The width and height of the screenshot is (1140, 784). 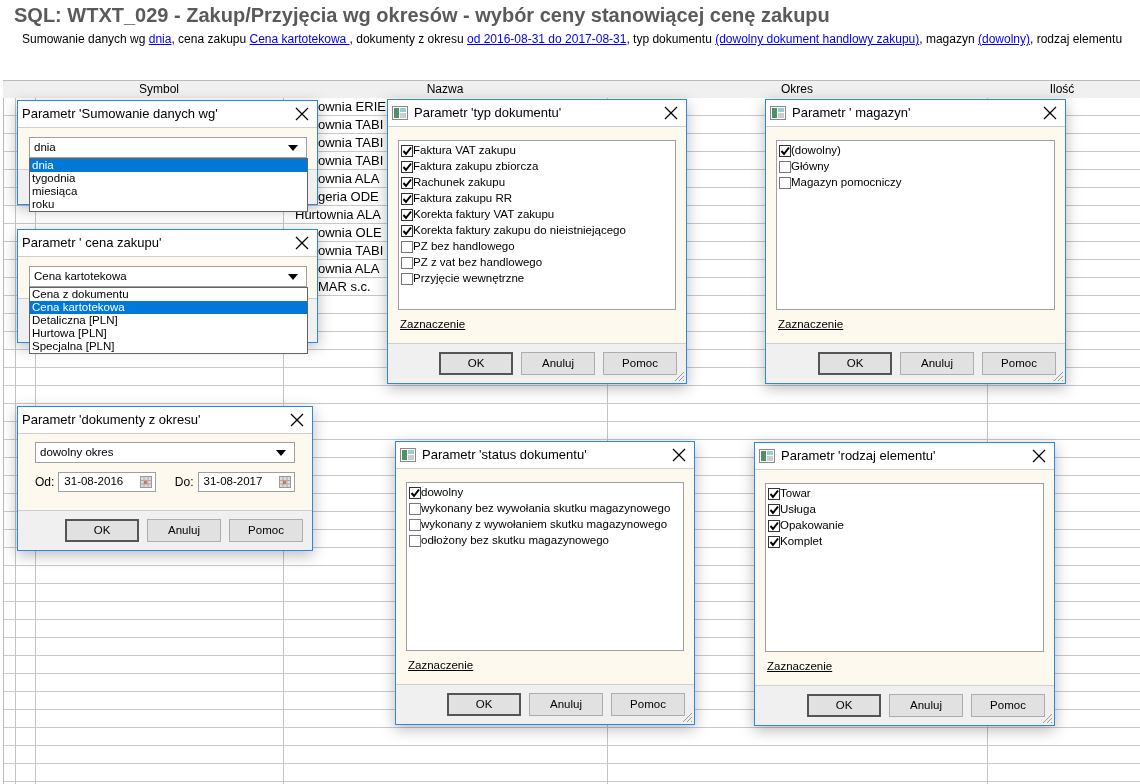 What do you see at coordinates (464, 247) in the screenshot?
I see `checkbox-label: PZ bez handlowego` at bounding box center [464, 247].